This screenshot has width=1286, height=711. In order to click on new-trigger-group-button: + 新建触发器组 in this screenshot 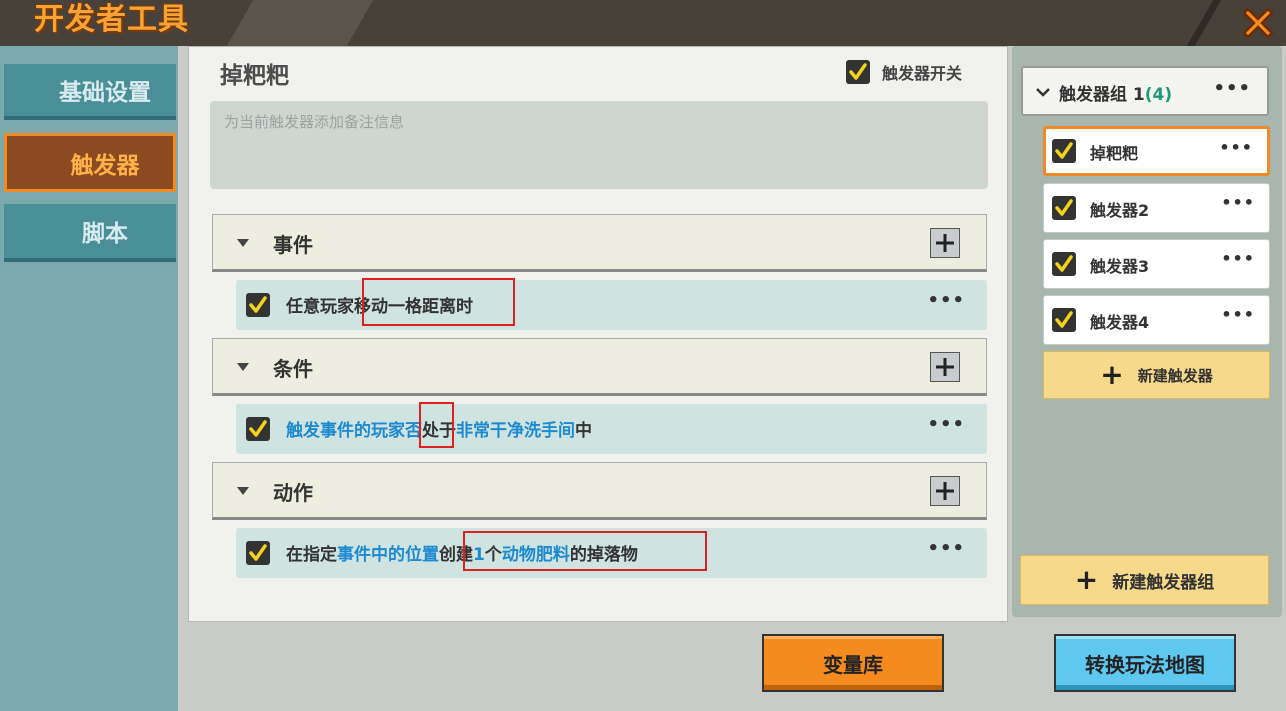, I will do `click(1144, 580)`.